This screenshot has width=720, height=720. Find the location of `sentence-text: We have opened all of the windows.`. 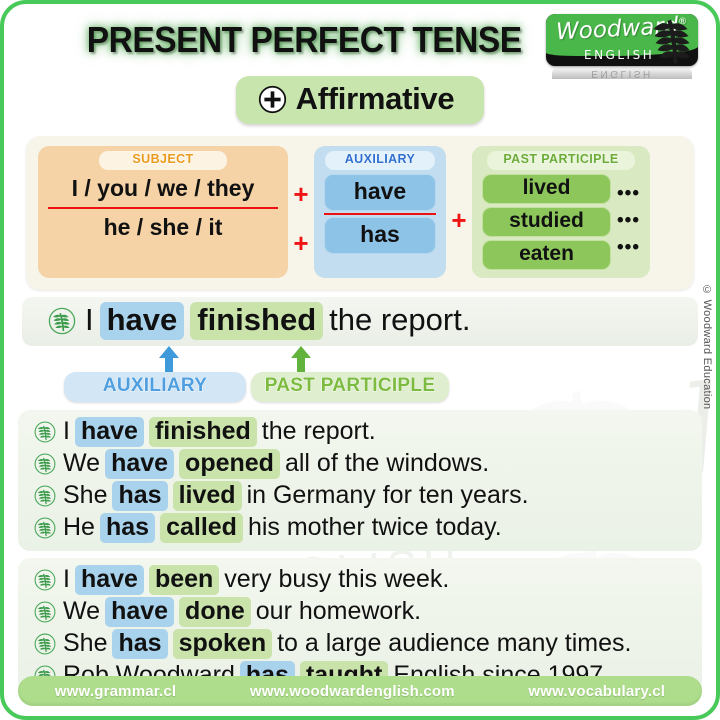

sentence-text: We have opened all of the windows. is located at coordinates (276, 463).